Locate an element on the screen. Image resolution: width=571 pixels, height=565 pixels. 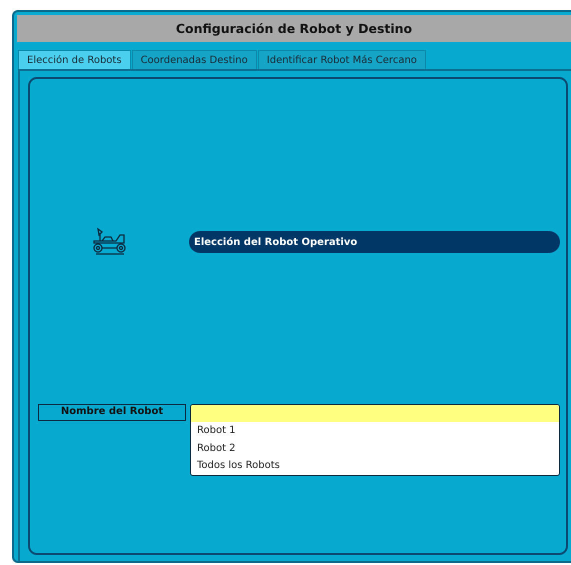
tab: Identificar Robot Más Cercano is located at coordinates (342, 59).